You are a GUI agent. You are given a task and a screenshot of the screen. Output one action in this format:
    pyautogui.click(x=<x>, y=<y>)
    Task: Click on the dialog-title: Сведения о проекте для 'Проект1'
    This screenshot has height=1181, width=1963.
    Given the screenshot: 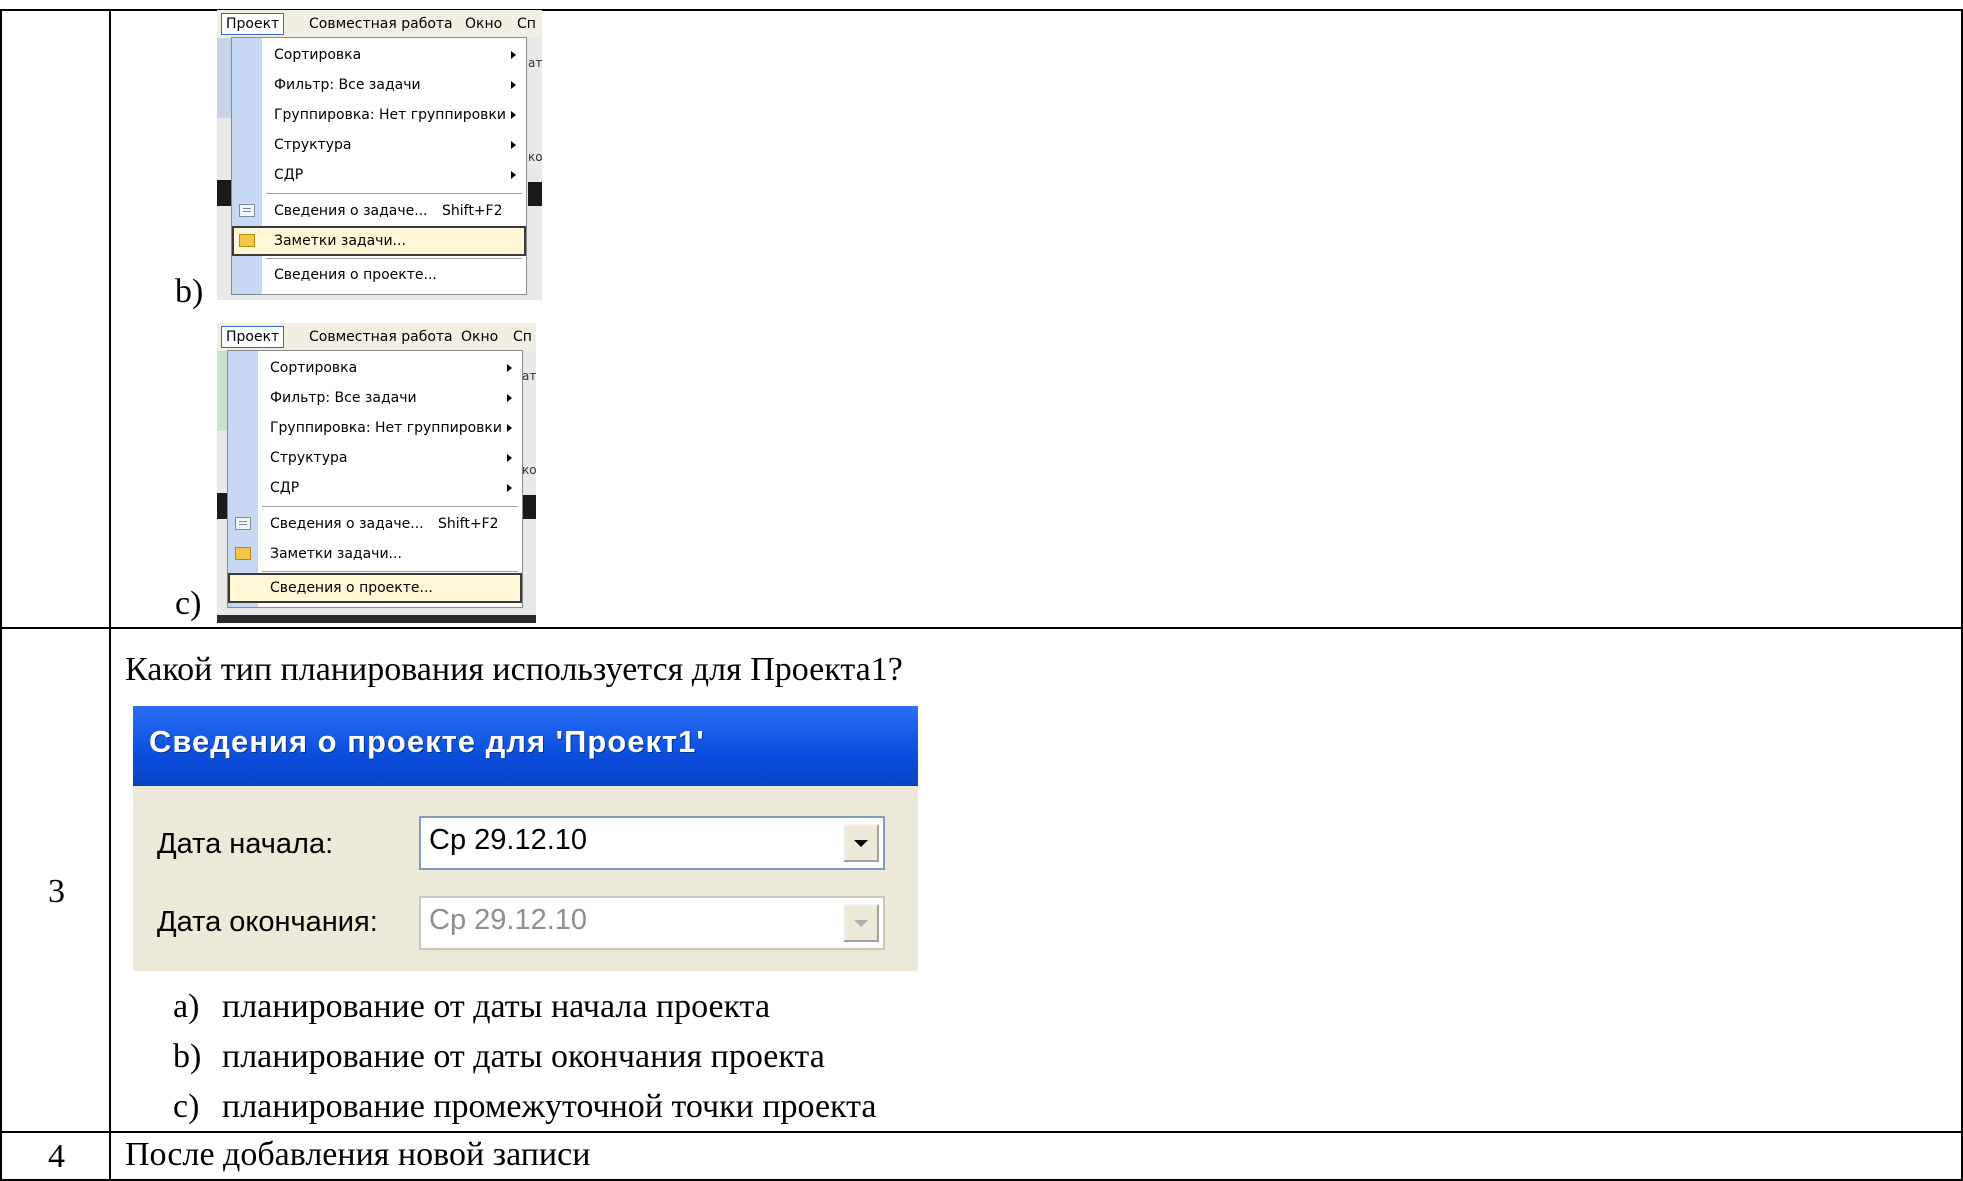 What is the action you would take?
    pyautogui.click(x=427, y=741)
    